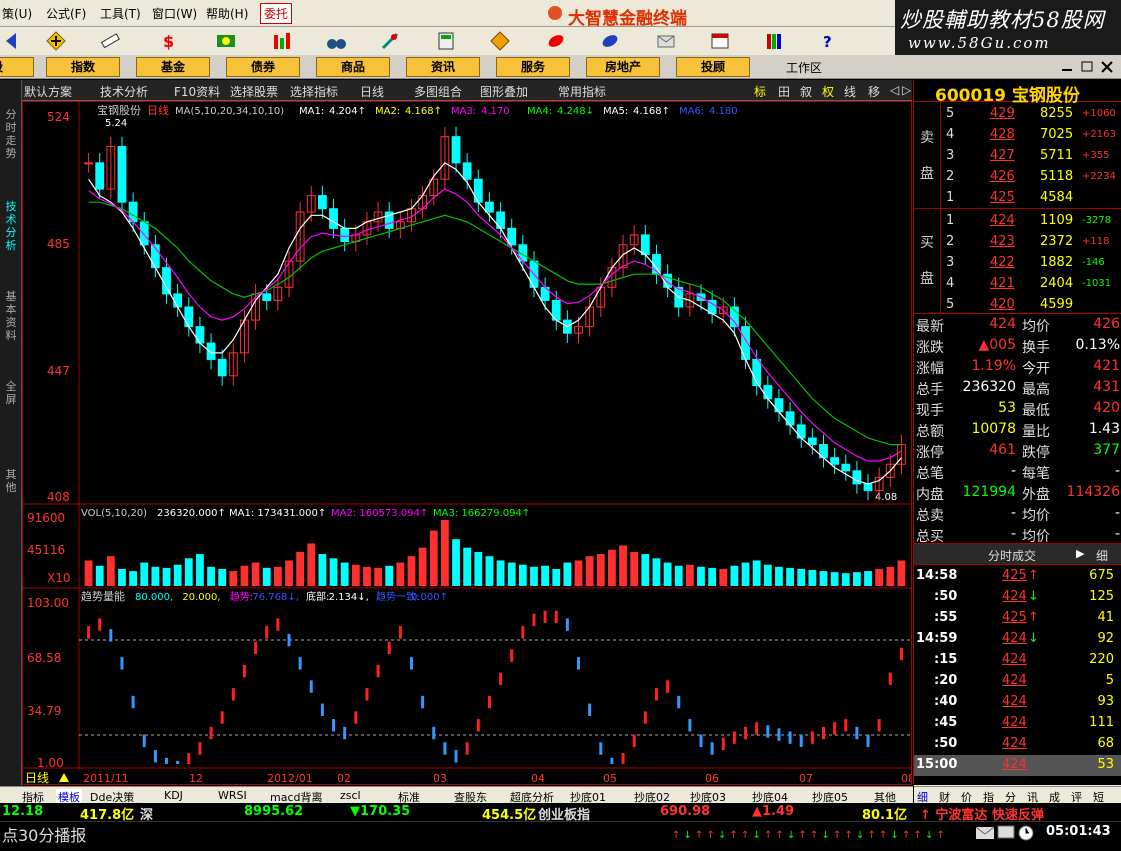  I want to click on order-row: 3 427 5711 +355, so click(1017, 156).